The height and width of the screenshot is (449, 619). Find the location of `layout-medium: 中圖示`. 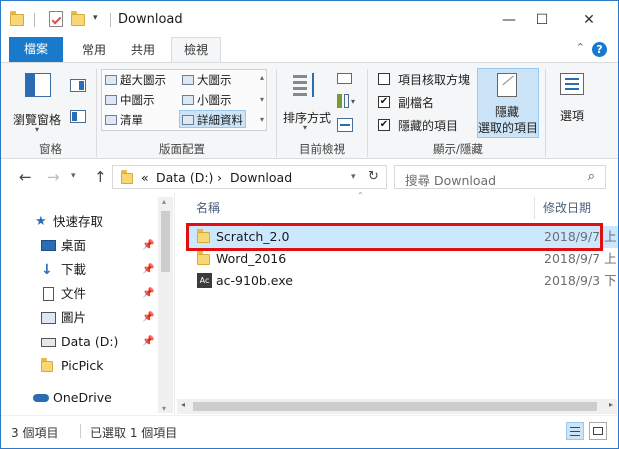

layout-medium: 中圖示 is located at coordinates (130, 100).